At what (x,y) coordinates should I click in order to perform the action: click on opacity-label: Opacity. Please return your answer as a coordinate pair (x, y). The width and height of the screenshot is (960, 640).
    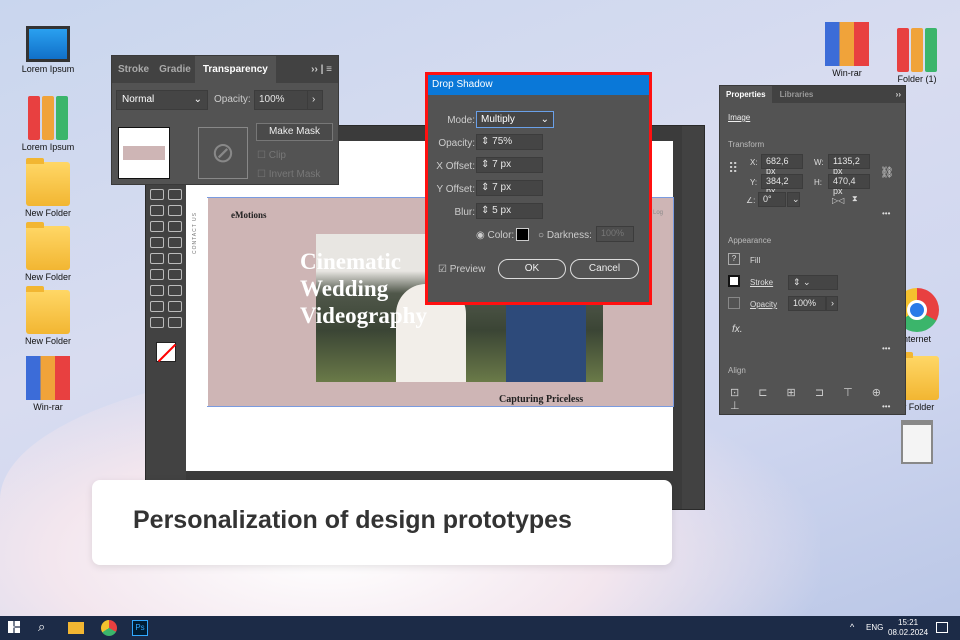
    Looking at the image, I should click on (763, 304).